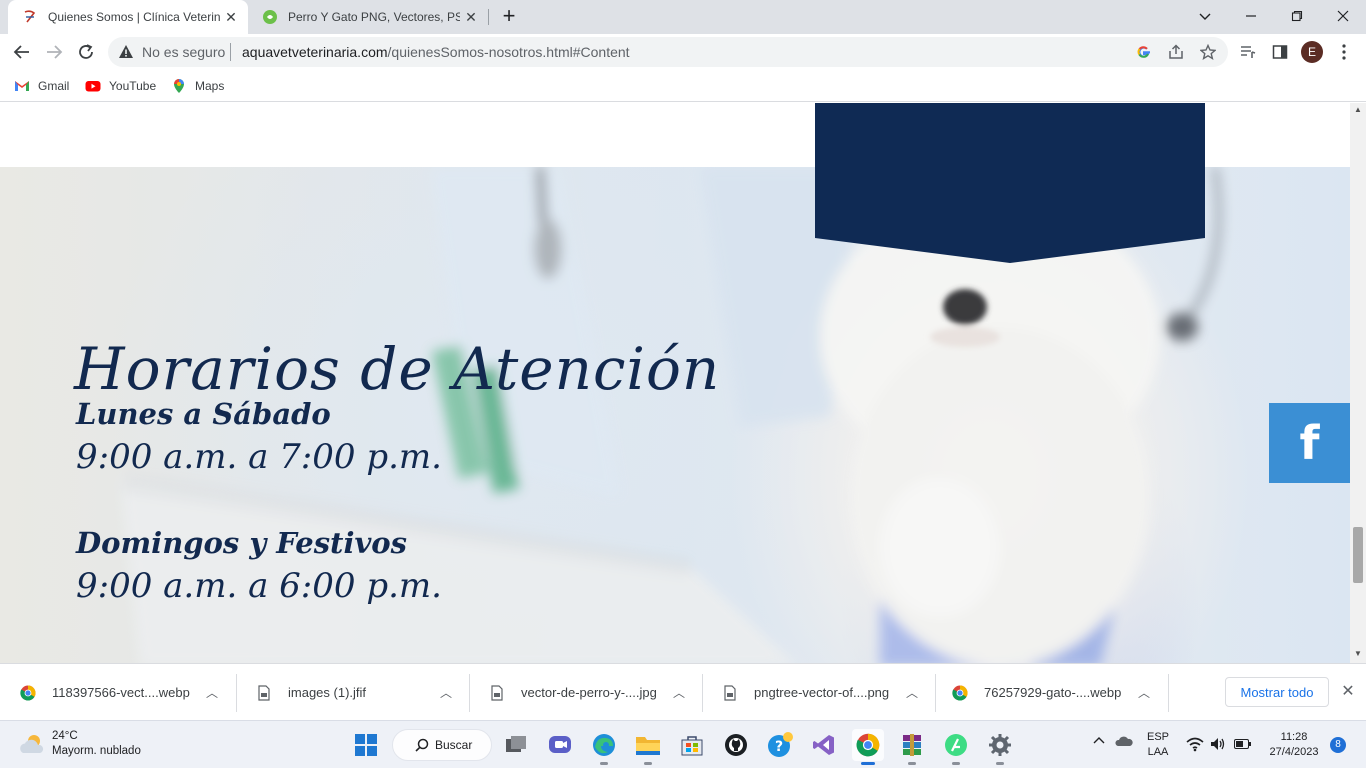 The image size is (1366, 768). What do you see at coordinates (1010, 183) in the screenshot?
I see `navy-pennant-banner` at bounding box center [1010, 183].